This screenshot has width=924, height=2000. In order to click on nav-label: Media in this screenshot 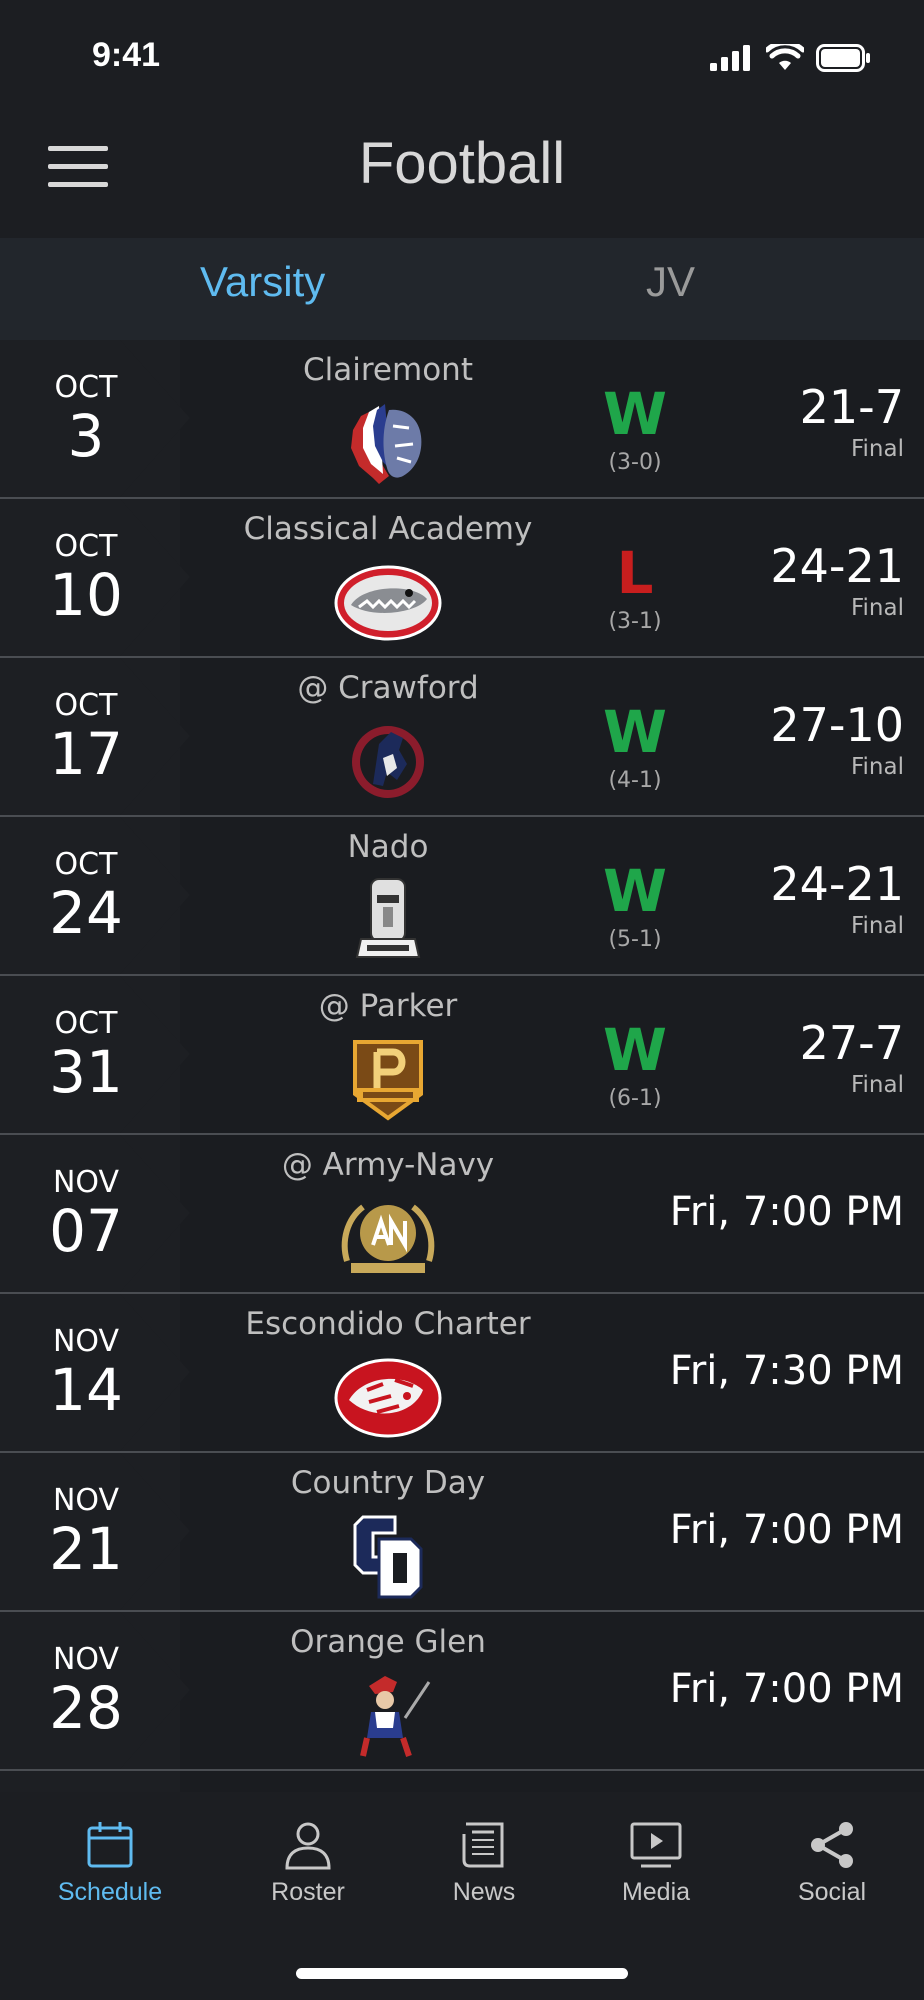, I will do `click(656, 1892)`.